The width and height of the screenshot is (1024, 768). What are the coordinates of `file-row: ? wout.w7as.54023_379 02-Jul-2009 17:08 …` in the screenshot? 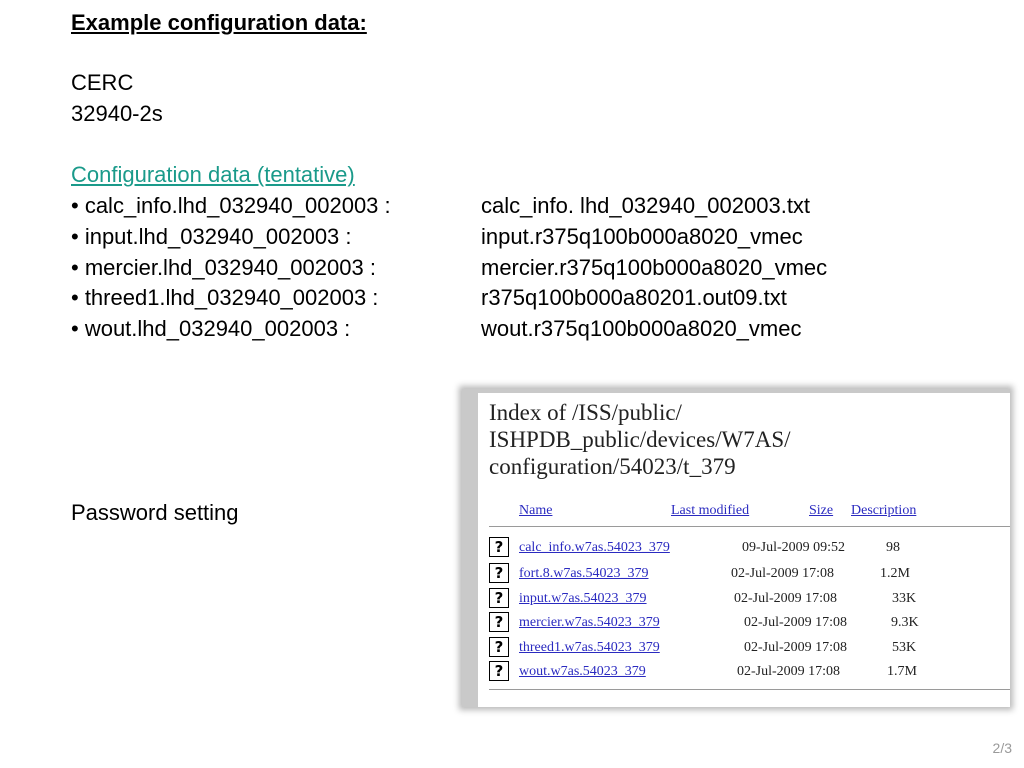 It's located at (749, 673).